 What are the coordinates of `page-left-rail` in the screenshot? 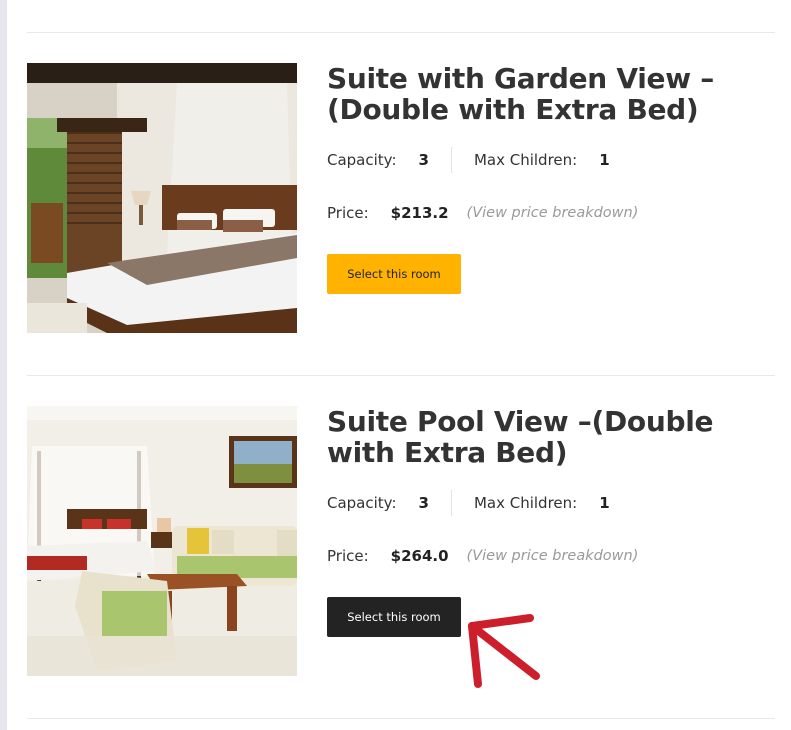 It's located at (3, 365).